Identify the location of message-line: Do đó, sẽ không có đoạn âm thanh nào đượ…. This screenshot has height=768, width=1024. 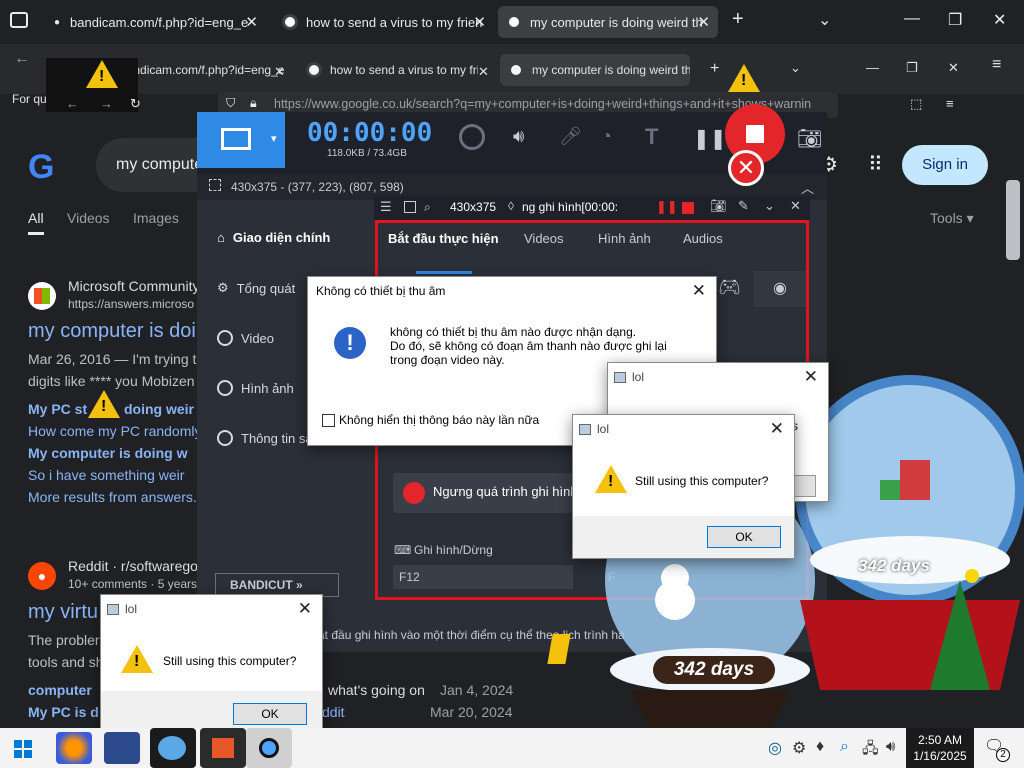
(528, 346).